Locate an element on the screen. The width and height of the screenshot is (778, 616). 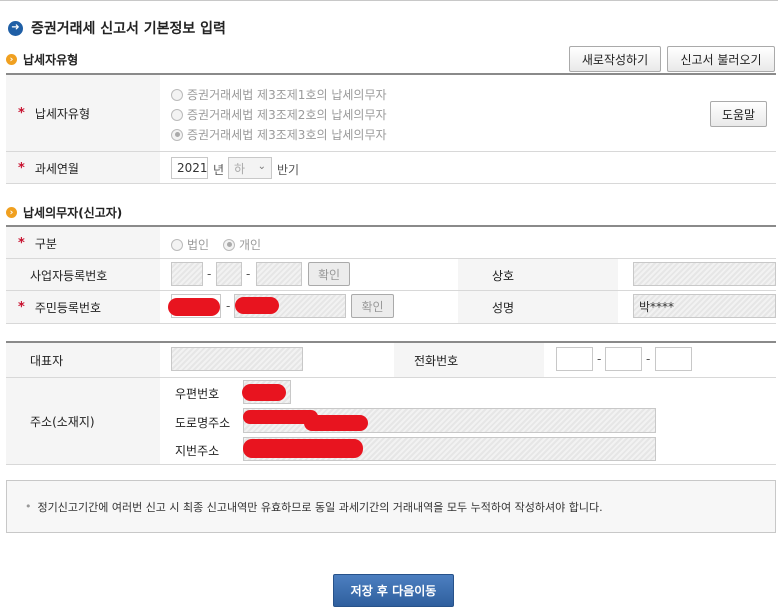
section-title-text: 납세의무자(신고자) is located at coordinates (73, 213).